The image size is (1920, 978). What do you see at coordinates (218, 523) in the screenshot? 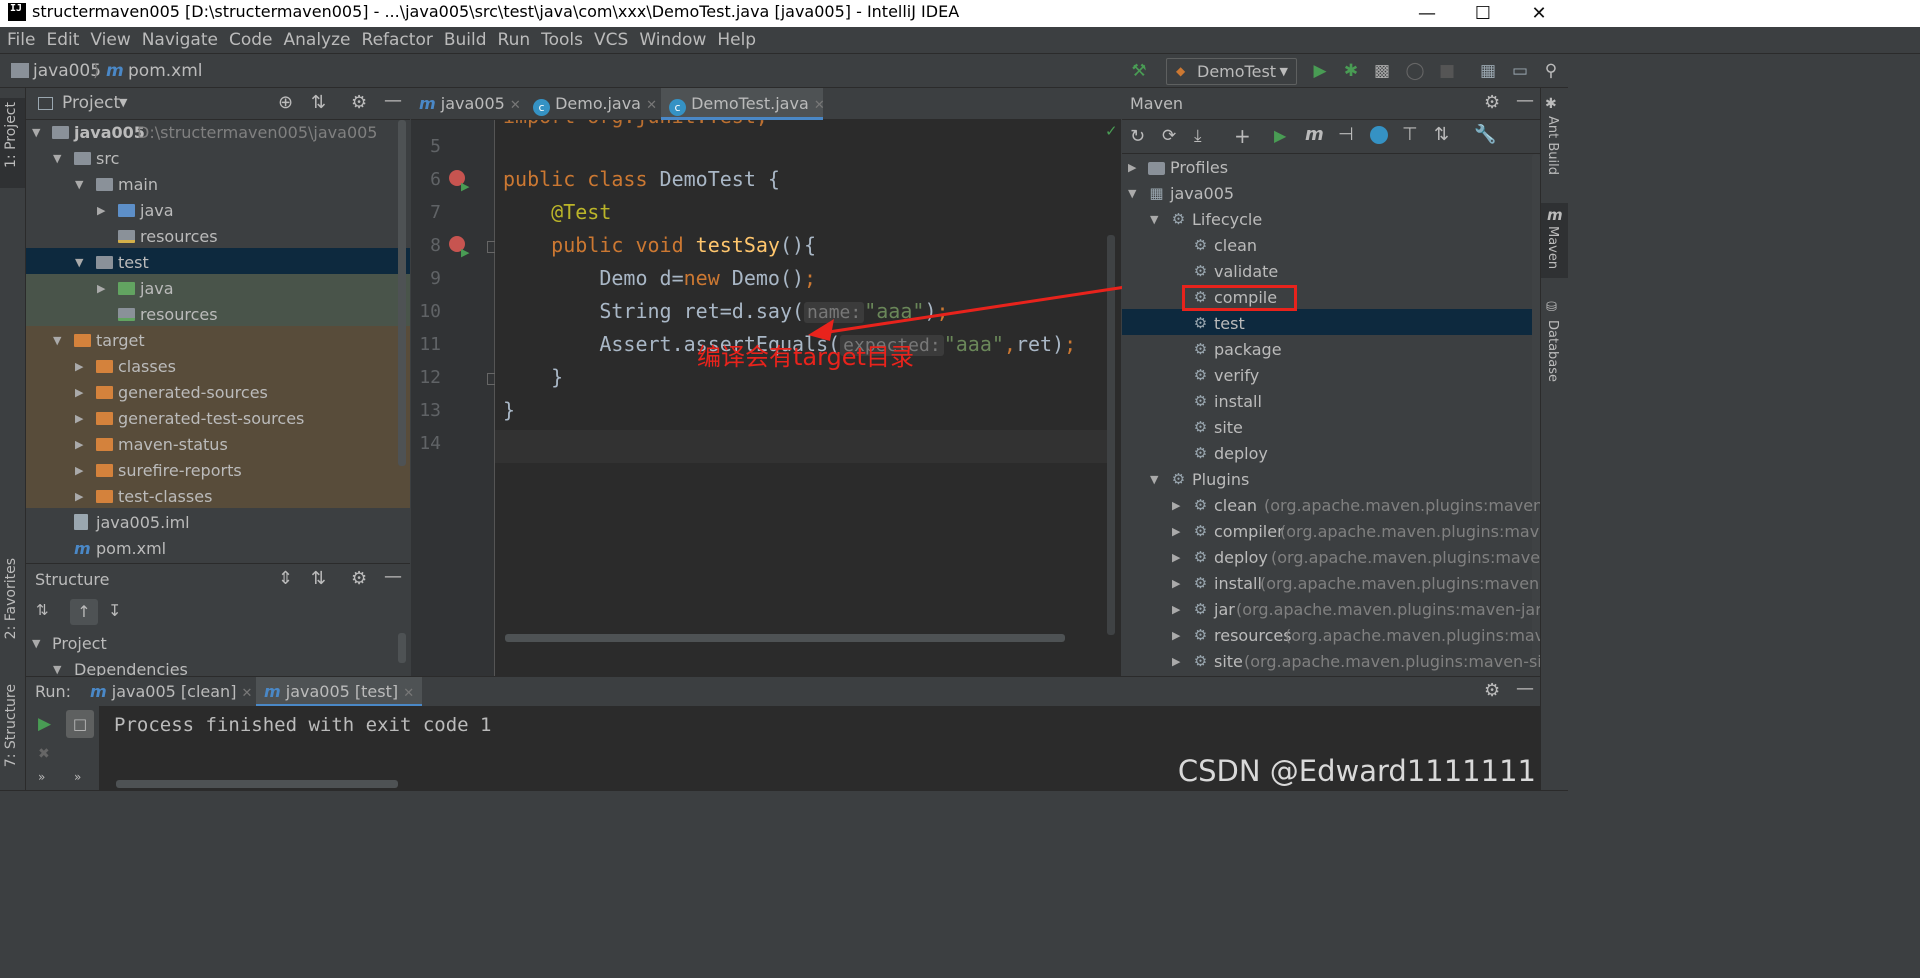
I see `tree-row-iml: java005.iml` at bounding box center [218, 523].